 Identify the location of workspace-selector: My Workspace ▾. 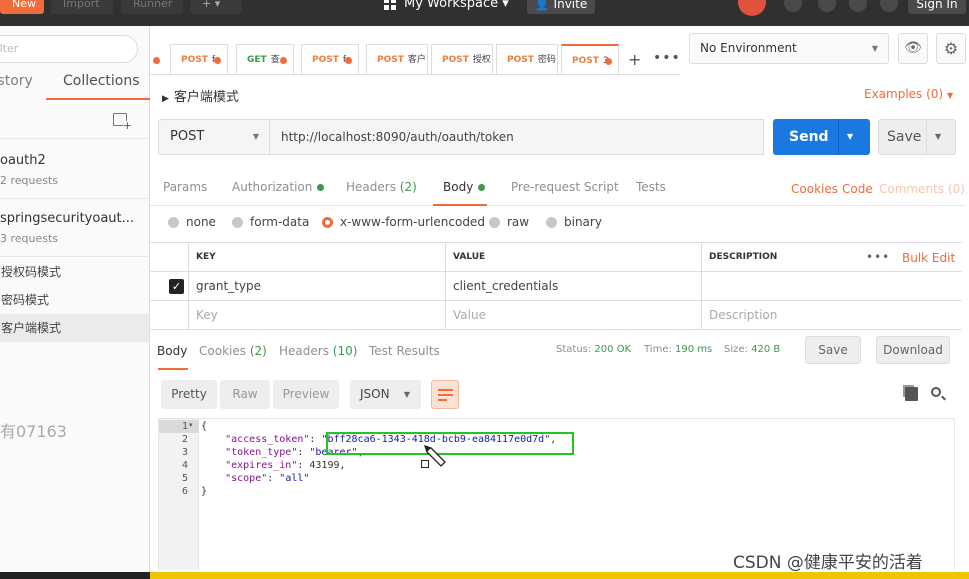
(446, 7).